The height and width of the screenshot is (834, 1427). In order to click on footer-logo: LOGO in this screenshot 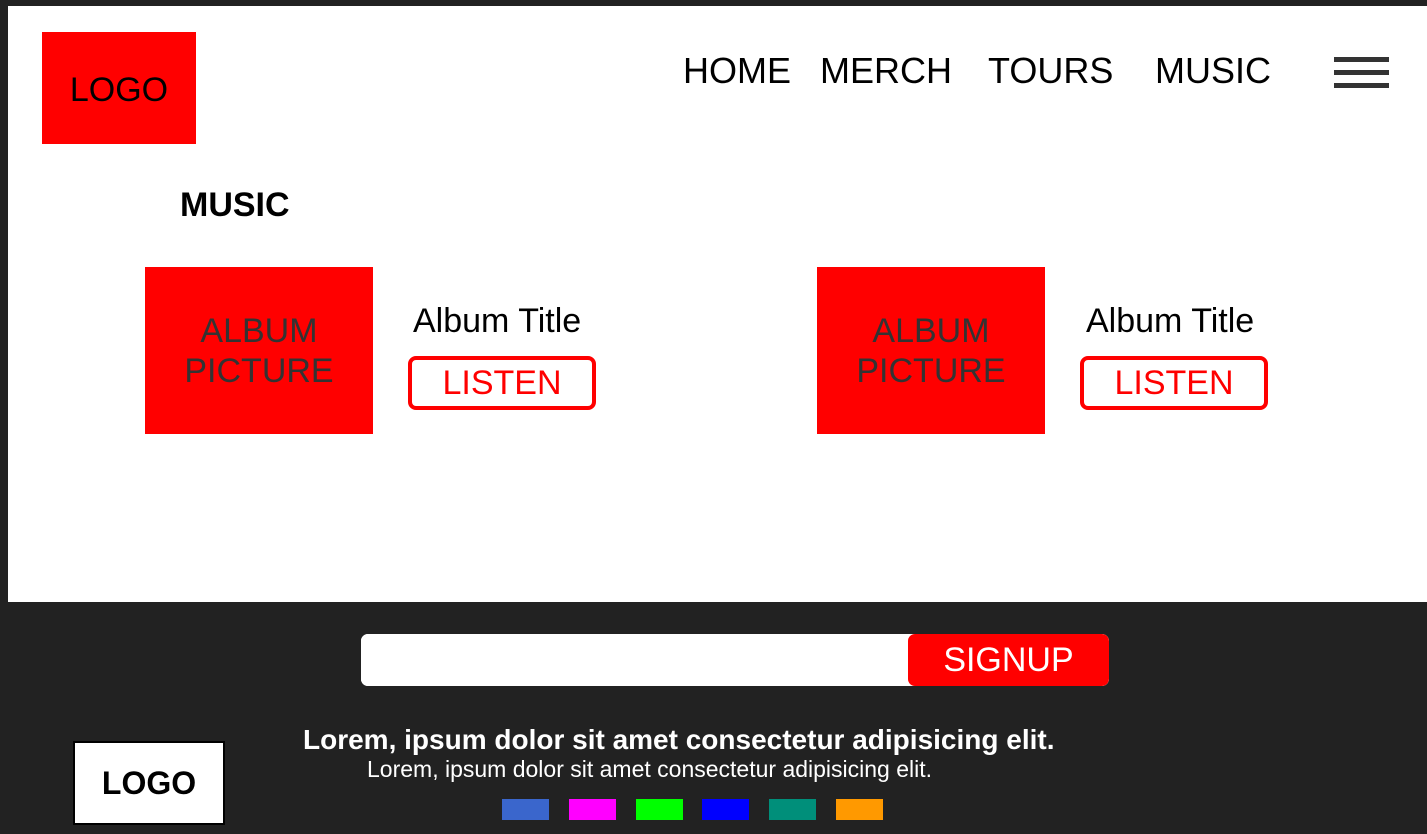, I will do `click(149, 783)`.